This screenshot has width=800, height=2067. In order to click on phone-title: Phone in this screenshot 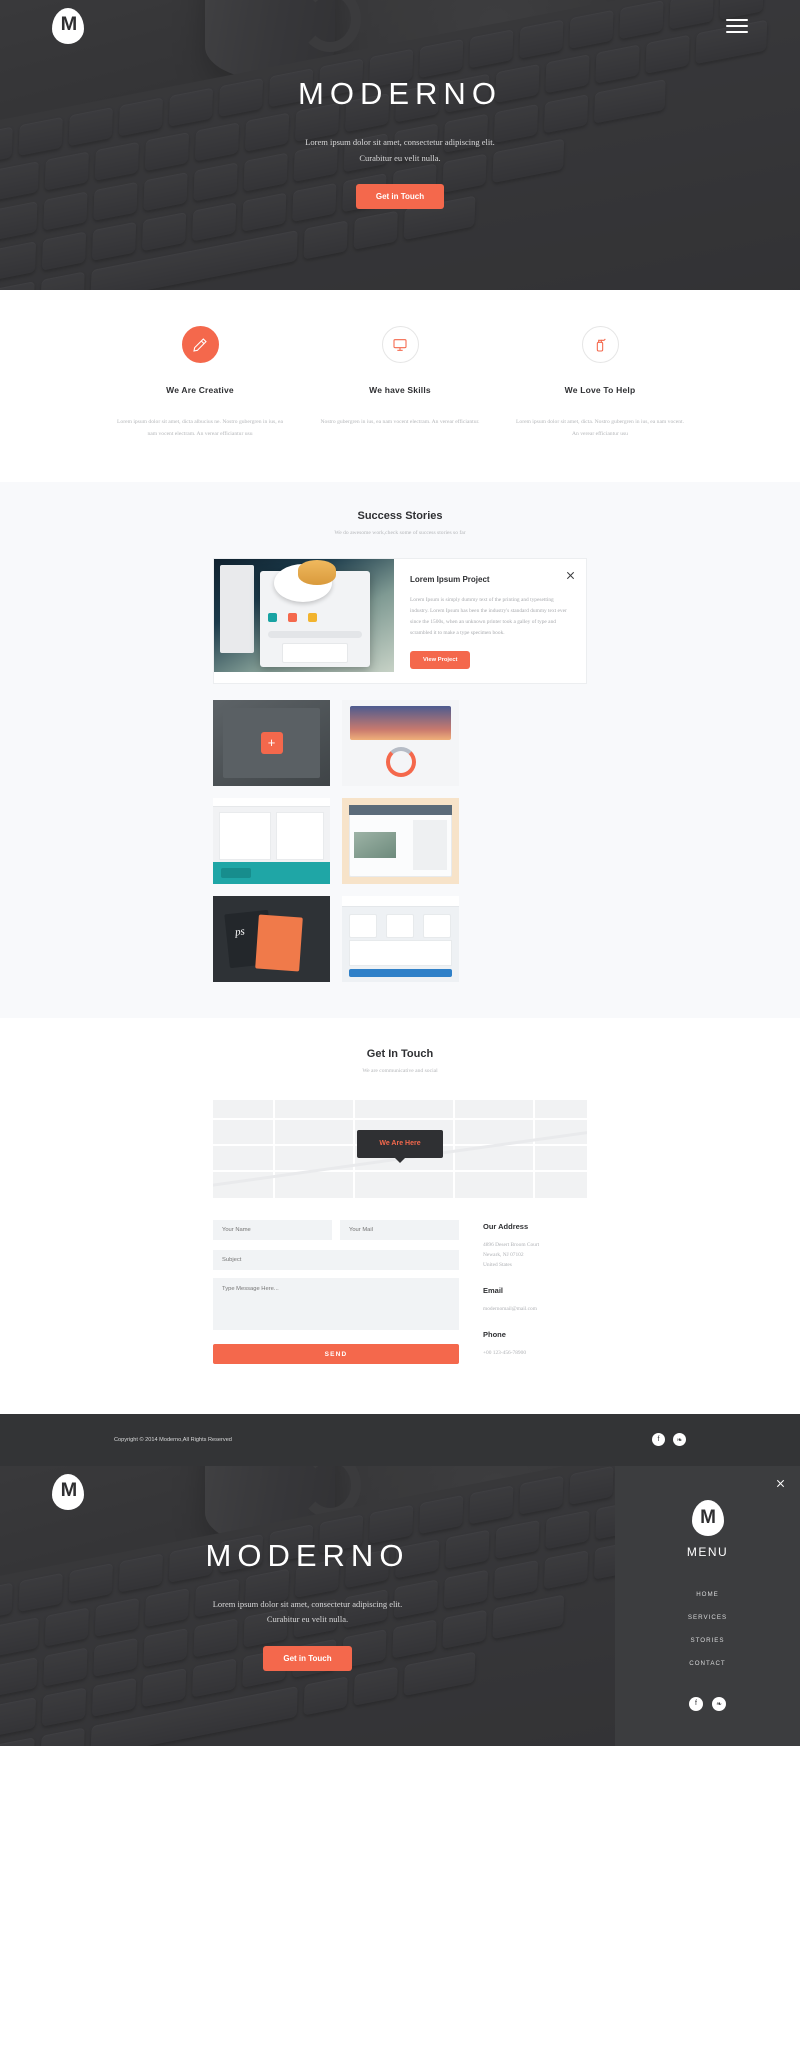, I will do `click(494, 1334)`.